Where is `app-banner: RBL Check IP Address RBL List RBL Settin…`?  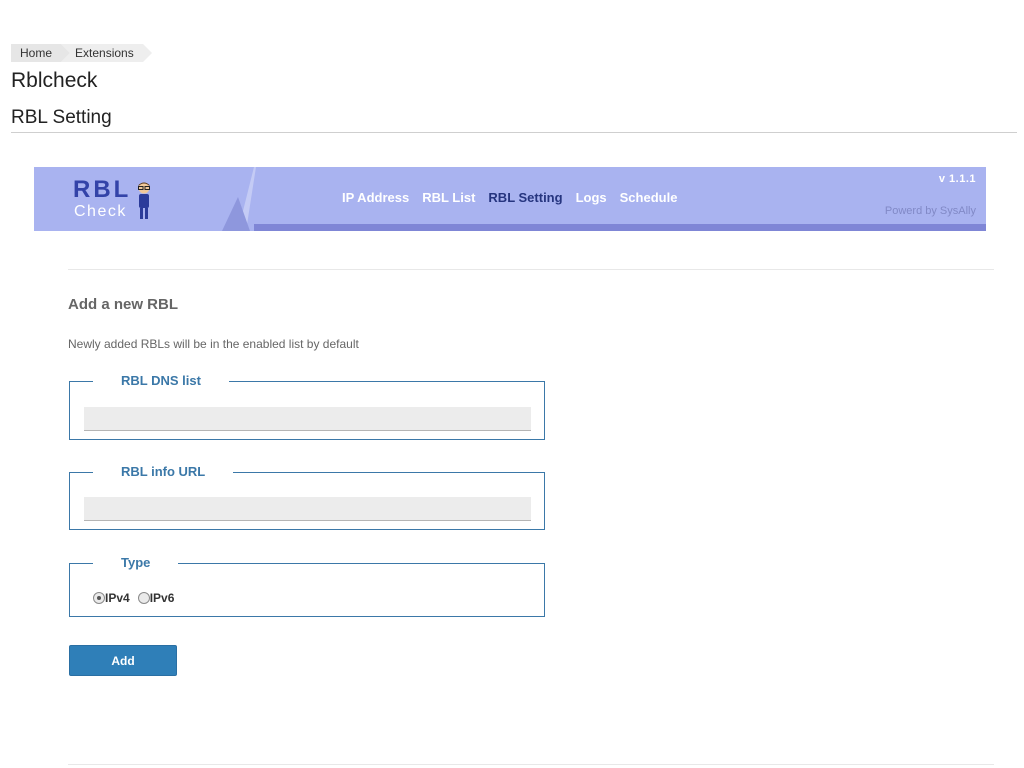 app-banner: RBL Check IP Address RBL List RBL Settin… is located at coordinates (510, 199).